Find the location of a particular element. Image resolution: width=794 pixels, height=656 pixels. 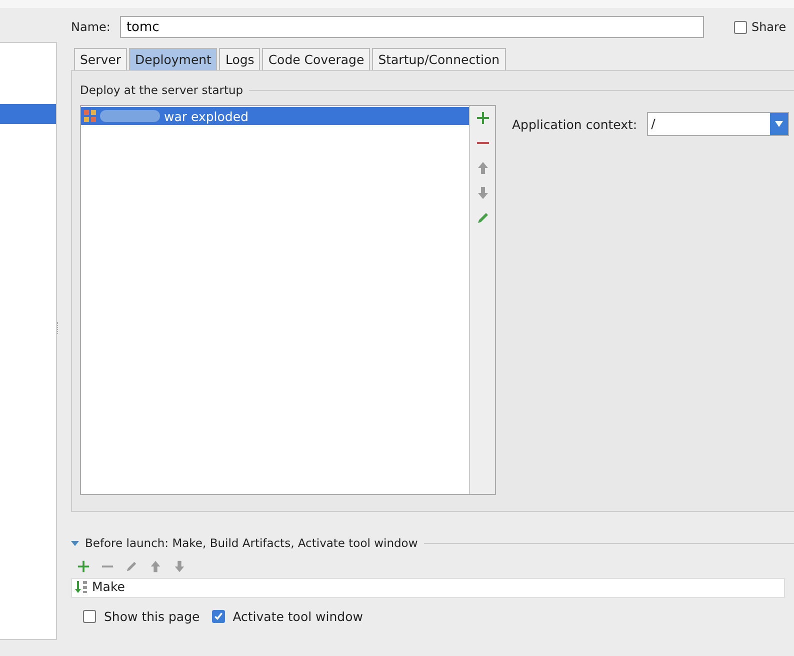

name-label: Name: is located at coordinates (90, 27).